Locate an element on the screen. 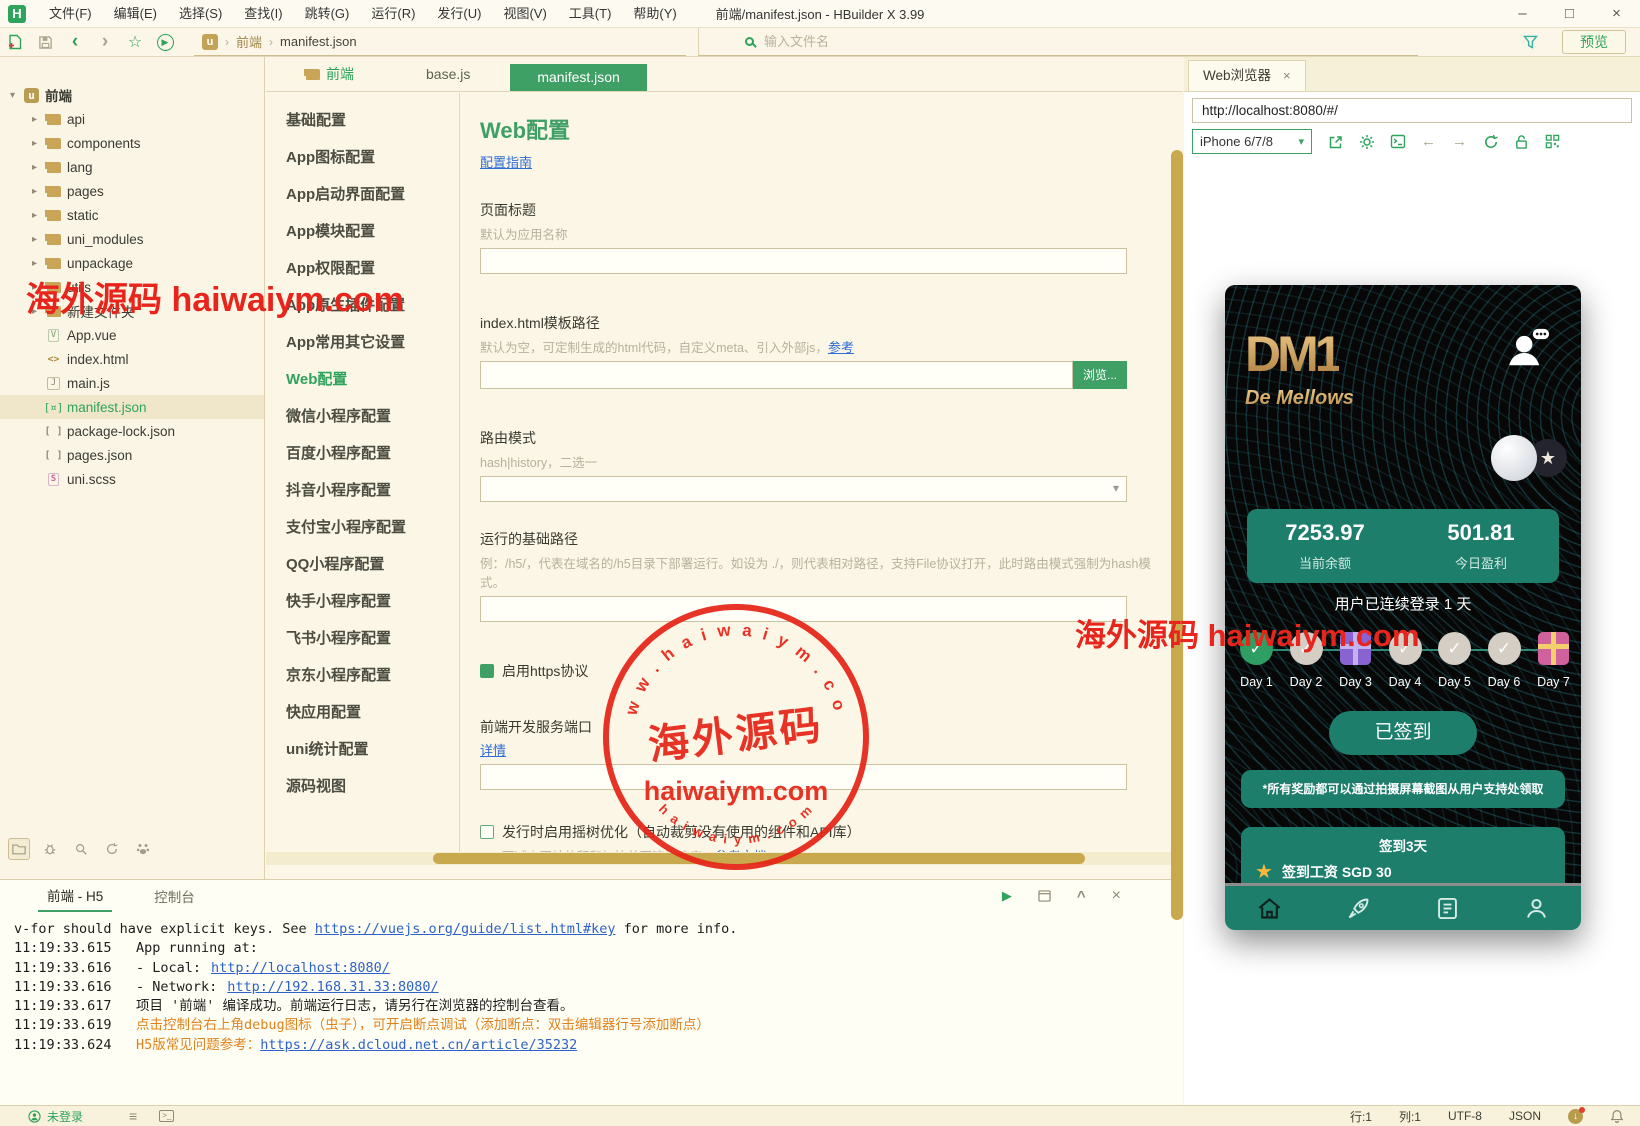 This screenshot has height=1126, width=1640. rocket-nav-icon is located at coordinates (1358, 908).